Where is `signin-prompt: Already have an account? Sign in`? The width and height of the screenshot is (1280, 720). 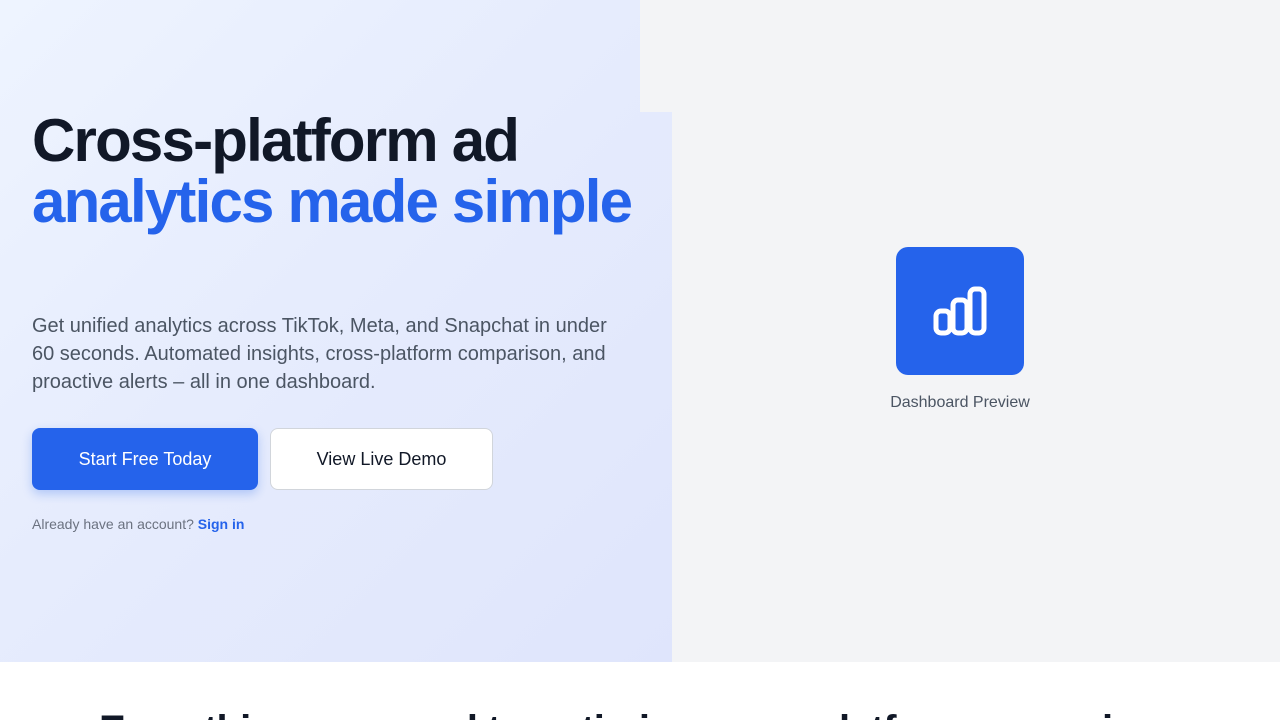 signin-prompt: Already have an account? Sign in is located at coordinates (138, 524).